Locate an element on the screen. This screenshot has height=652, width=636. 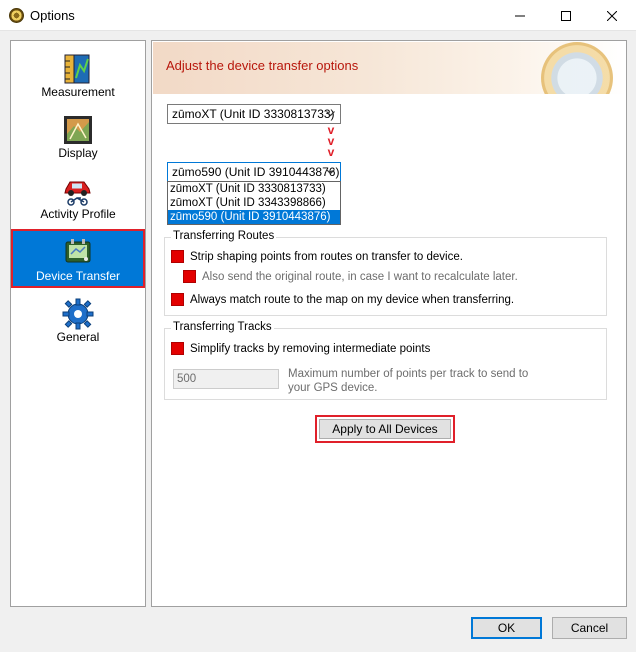
minimize-icon is located at coordinates (520, 15).